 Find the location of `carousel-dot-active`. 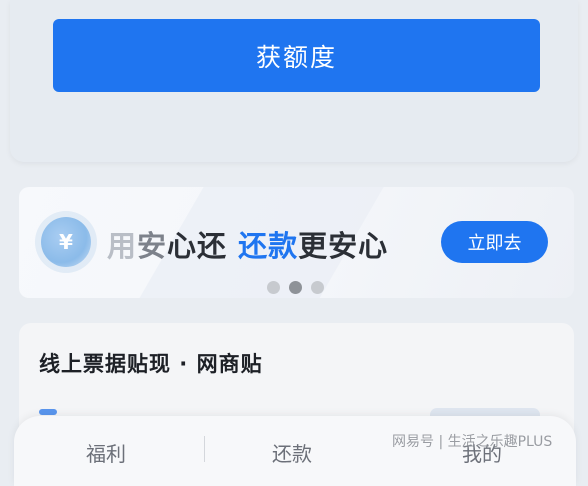

carousel-dot-active is located at coordinates (295, 287).